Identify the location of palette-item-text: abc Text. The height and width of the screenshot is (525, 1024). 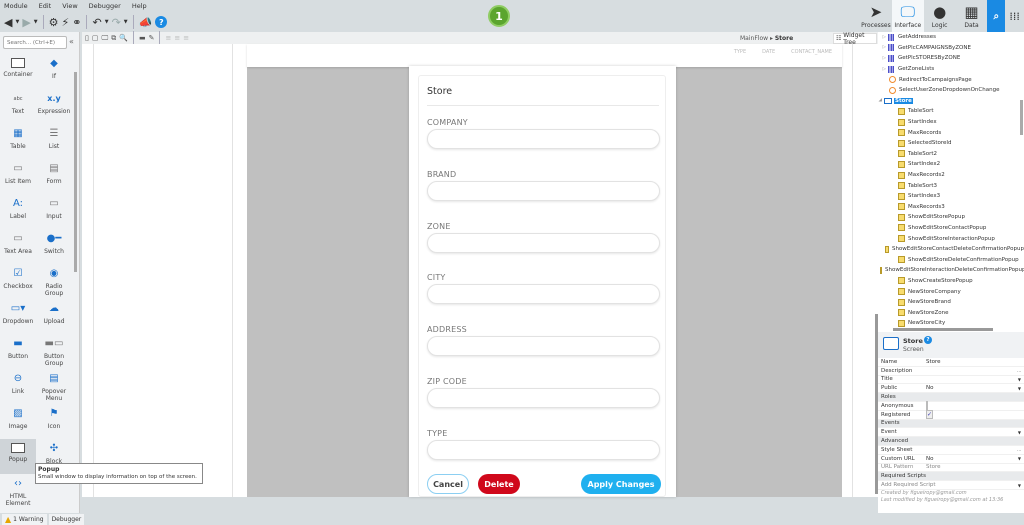
(18, 106).